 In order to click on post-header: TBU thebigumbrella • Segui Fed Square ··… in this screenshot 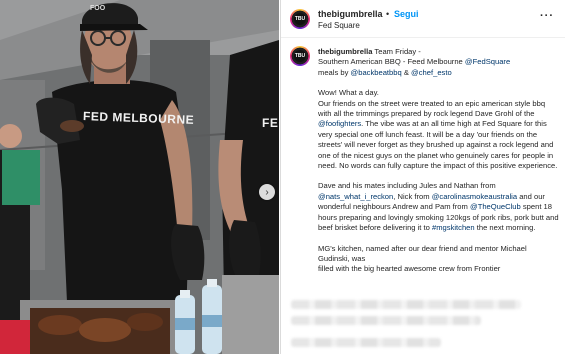, I will do `click(423, 19)`.